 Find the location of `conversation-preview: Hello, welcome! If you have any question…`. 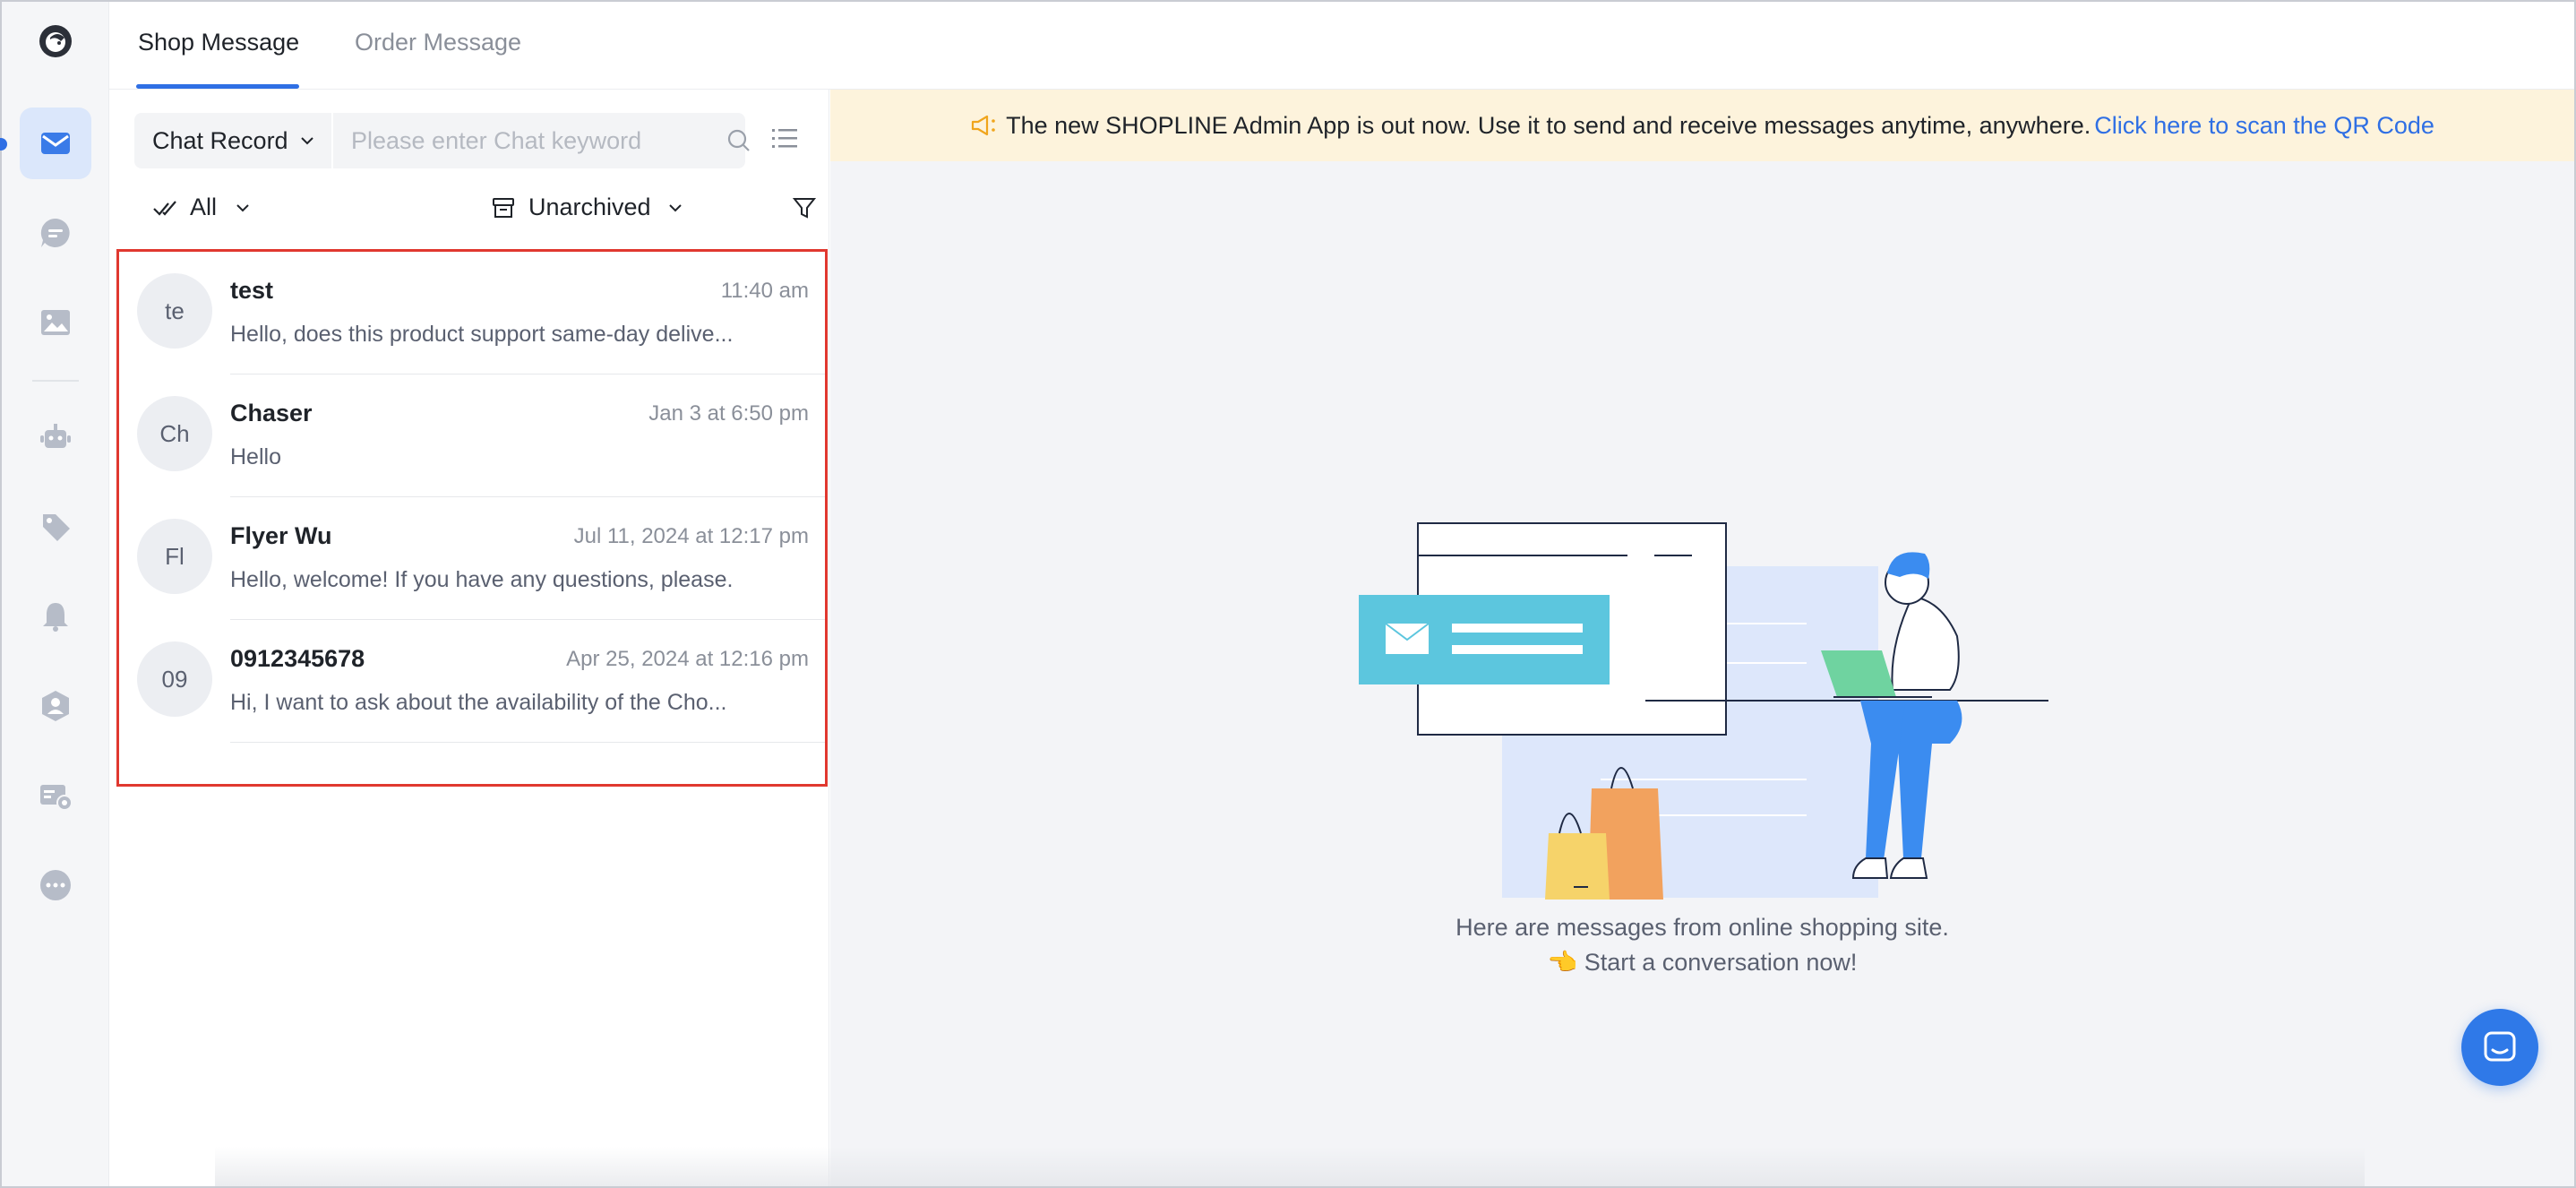

conversation-preview: Hello, welcome! If you have any question… is located at coordinates (481, 579).